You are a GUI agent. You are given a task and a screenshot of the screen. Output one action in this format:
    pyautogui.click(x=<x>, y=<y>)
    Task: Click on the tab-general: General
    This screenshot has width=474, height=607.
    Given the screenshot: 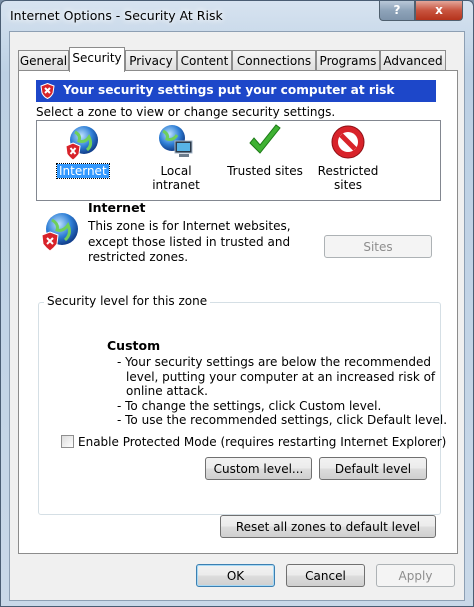 What is the action you would take?
    pyautogui.click(x=43, y=60)
    